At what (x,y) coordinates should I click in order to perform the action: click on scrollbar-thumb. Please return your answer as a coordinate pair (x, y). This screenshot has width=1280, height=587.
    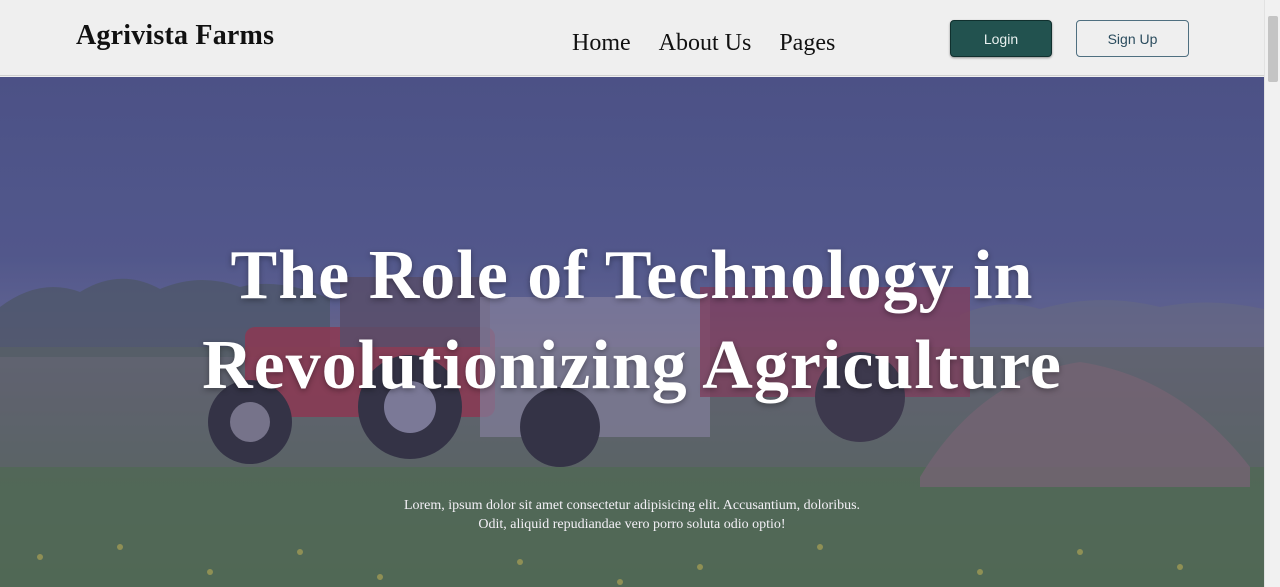
    Looking at the image, I should click on (1273, 49).